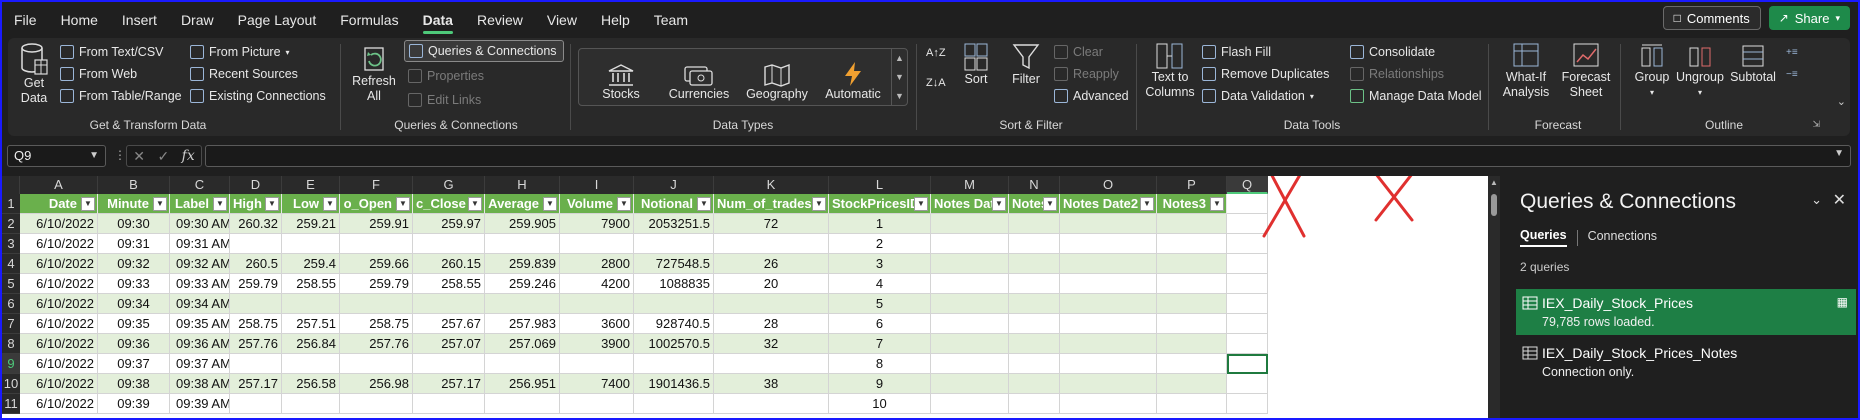 This screenshot has height=420, width=1860. Describe the element at coordinates (256, 324) in the screenshot. I see `table-cell: 258.75` at that location.